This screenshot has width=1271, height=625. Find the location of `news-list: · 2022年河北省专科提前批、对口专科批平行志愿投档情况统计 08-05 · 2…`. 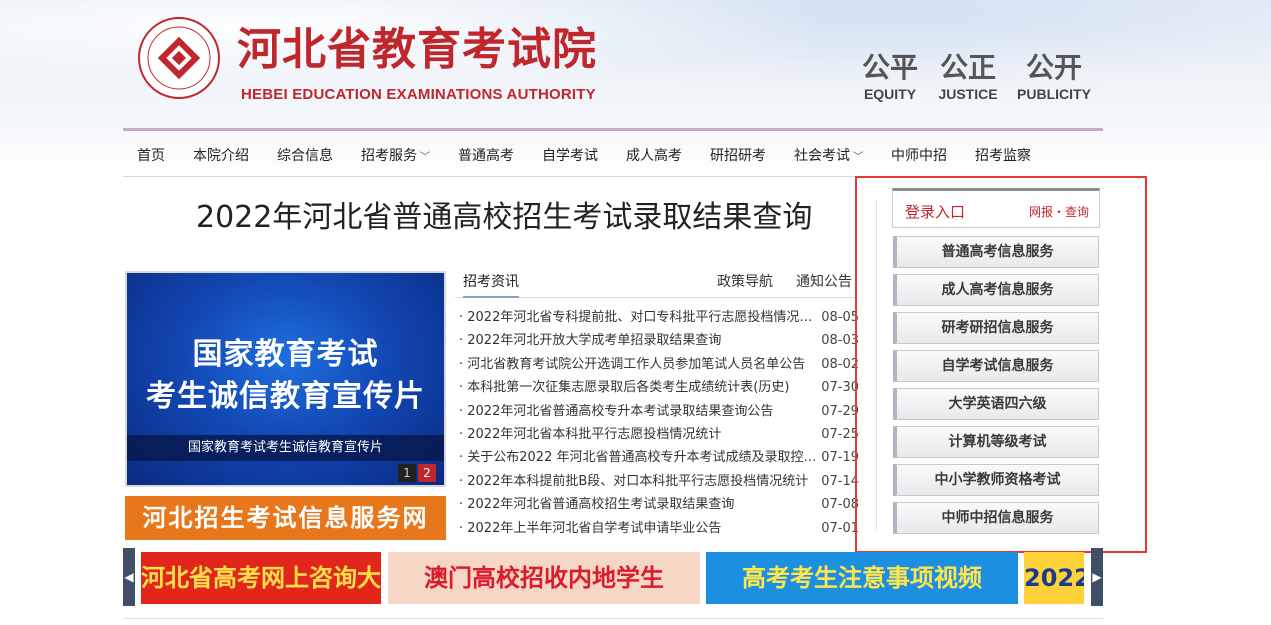

news-list: · 2022年河北省专科提前批、对口专科批平行志愿投档情况统计 08-05 · 2… is located at coordinates (659, 423).